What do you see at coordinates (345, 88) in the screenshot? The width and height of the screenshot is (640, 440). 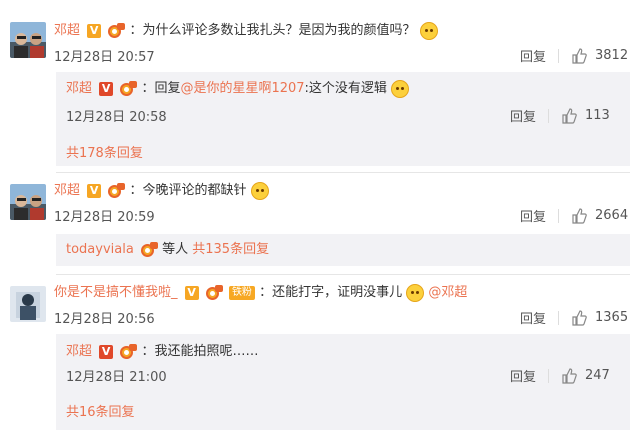 I see `reply-text: :这个没有逻辑` at bounding box center [345, 88].